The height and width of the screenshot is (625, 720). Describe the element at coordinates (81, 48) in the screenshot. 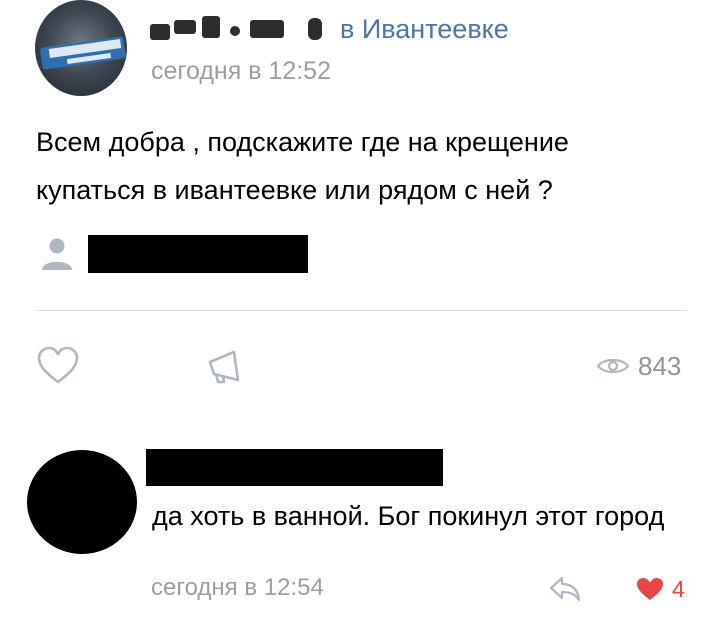

I see `group-avatar` at that location.